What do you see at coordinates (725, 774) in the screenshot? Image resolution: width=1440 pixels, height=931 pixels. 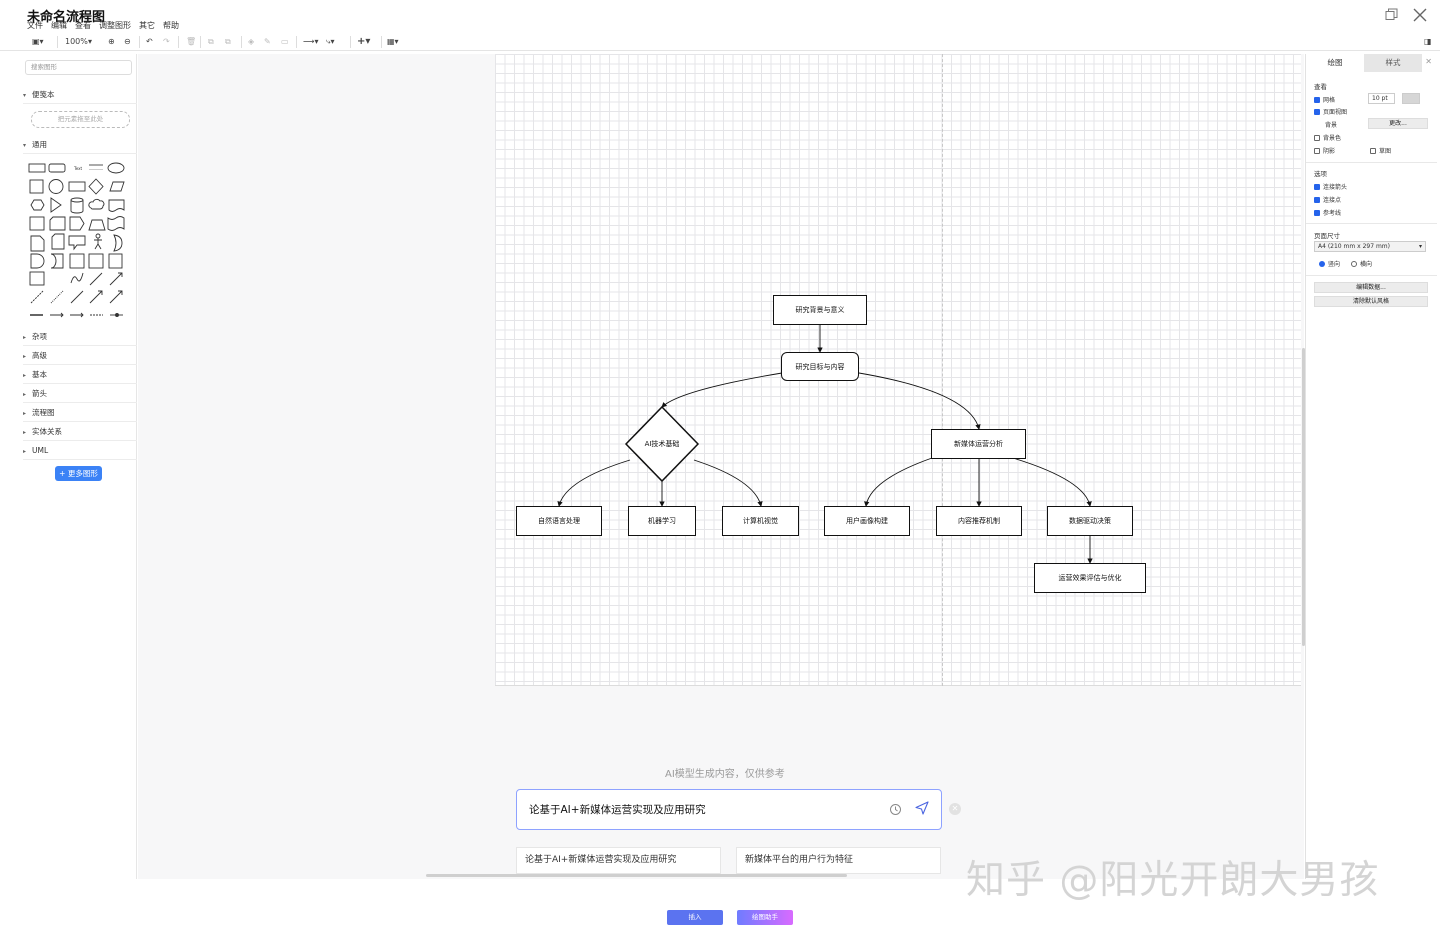 I see `ai-disclaimer: AI模型生成内容，仅供参考` at bounding box center [725, 774].